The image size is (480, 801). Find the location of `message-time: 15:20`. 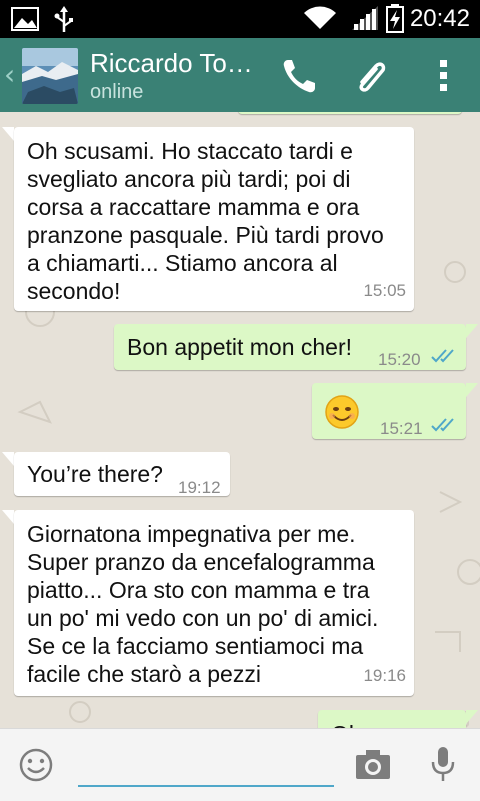

message-time: 15:20 is located at coordinates (399, 359).